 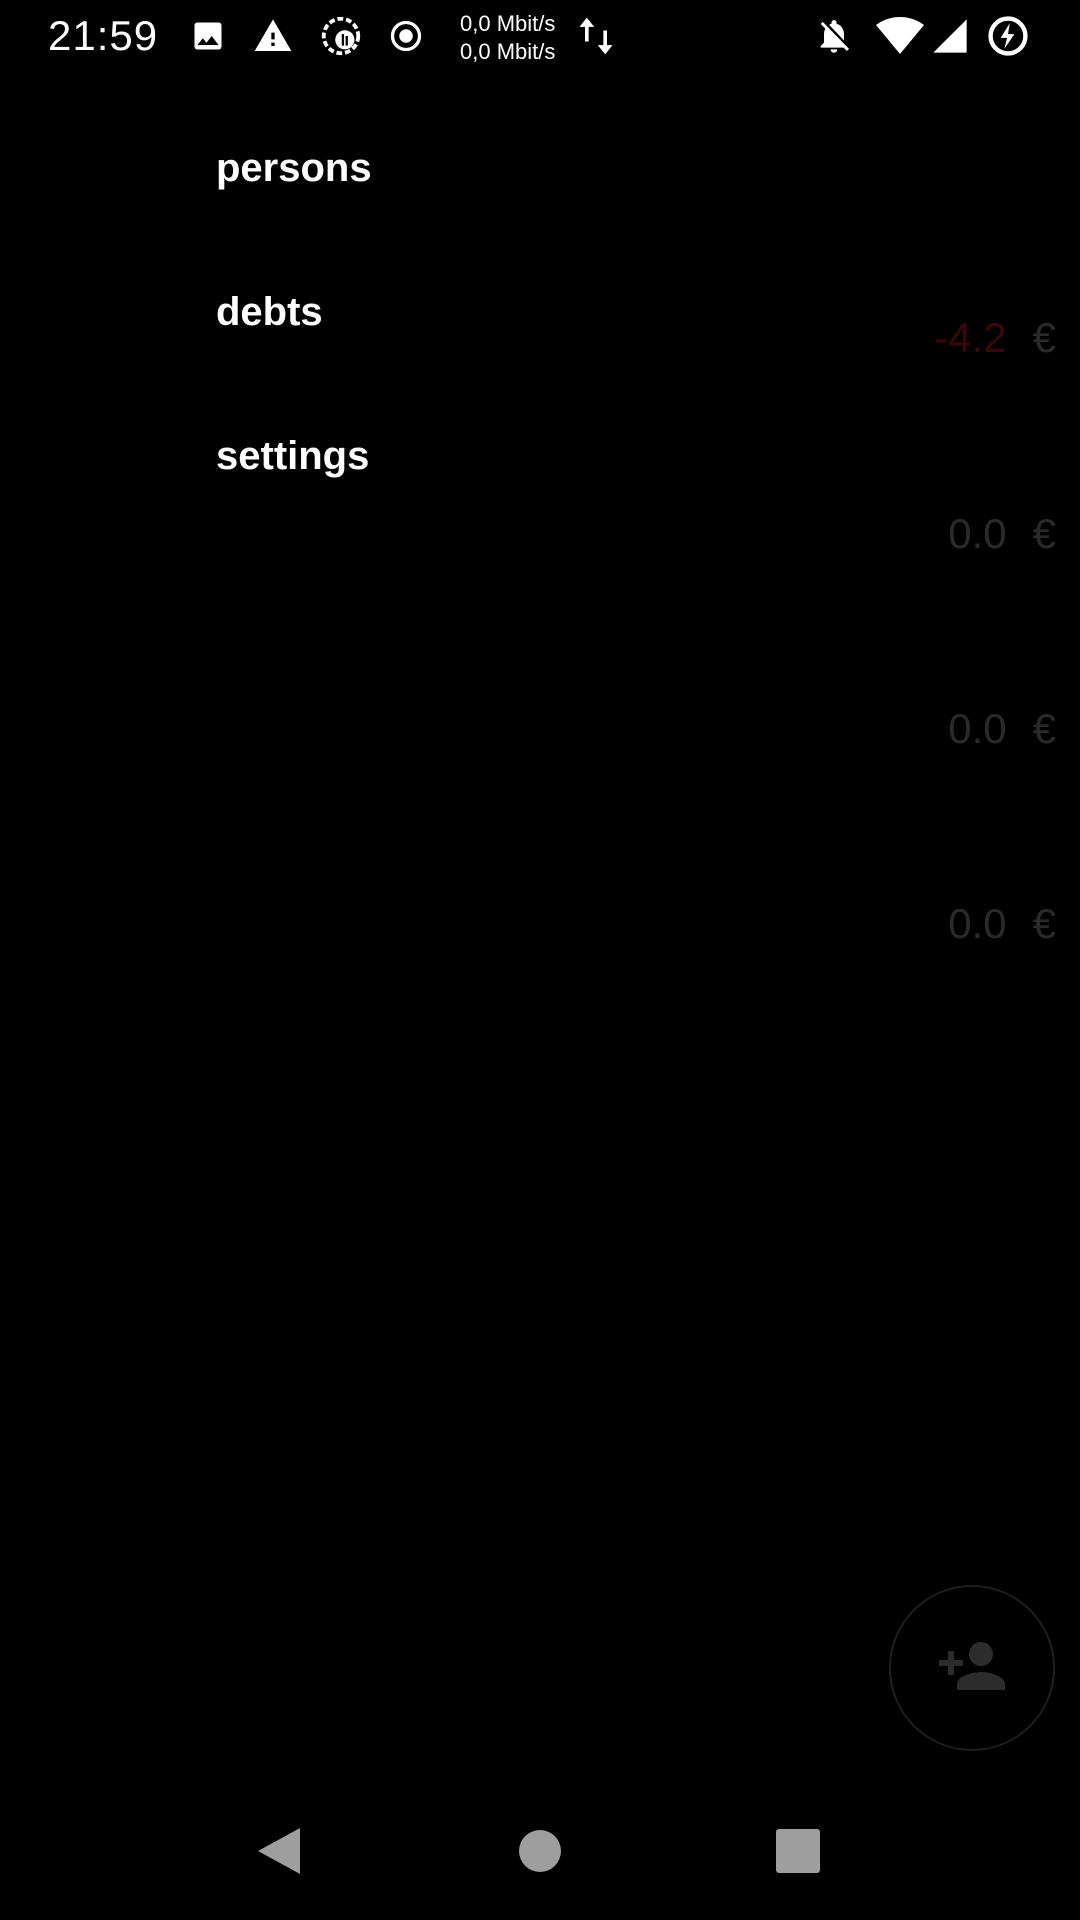 I want to click on menu-item-persons: persons, so click(x=294, y=168).